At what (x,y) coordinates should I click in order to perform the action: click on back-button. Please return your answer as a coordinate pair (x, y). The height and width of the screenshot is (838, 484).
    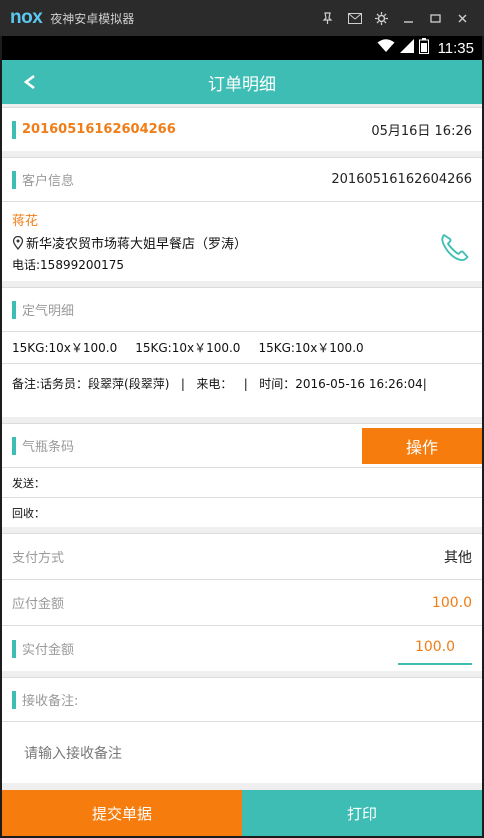
    Looking at the image, I should click on (30, 82).